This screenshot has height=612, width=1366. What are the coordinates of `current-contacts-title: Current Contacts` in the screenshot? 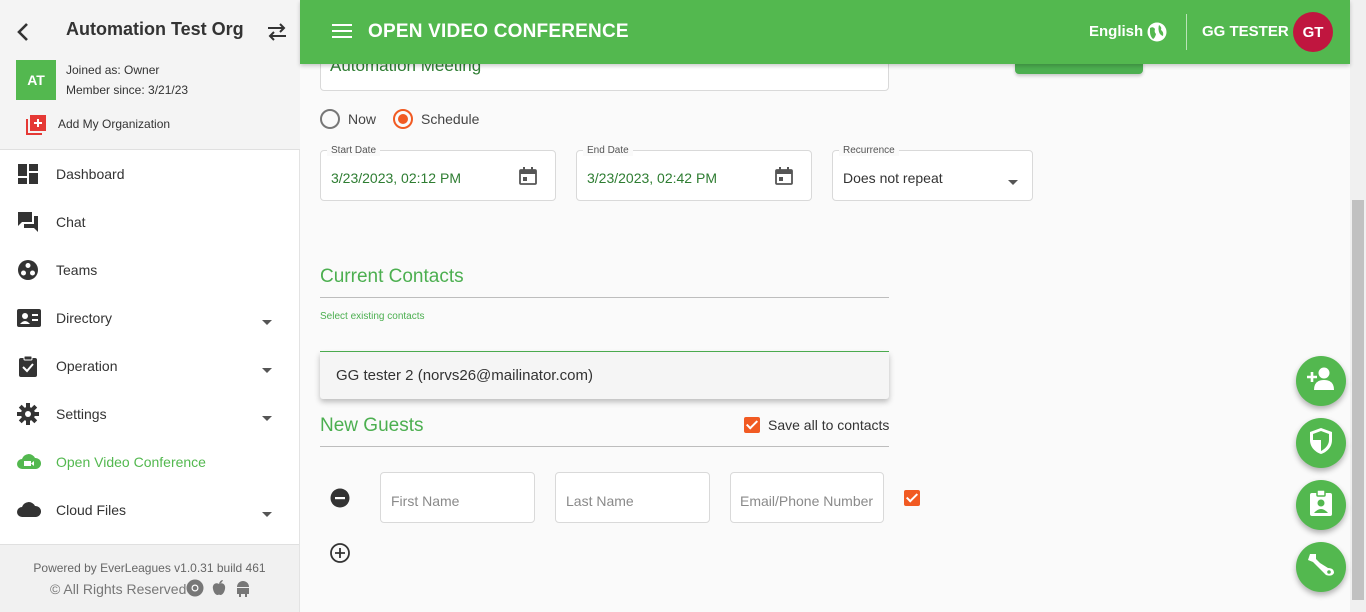 It's located at (392, 276).